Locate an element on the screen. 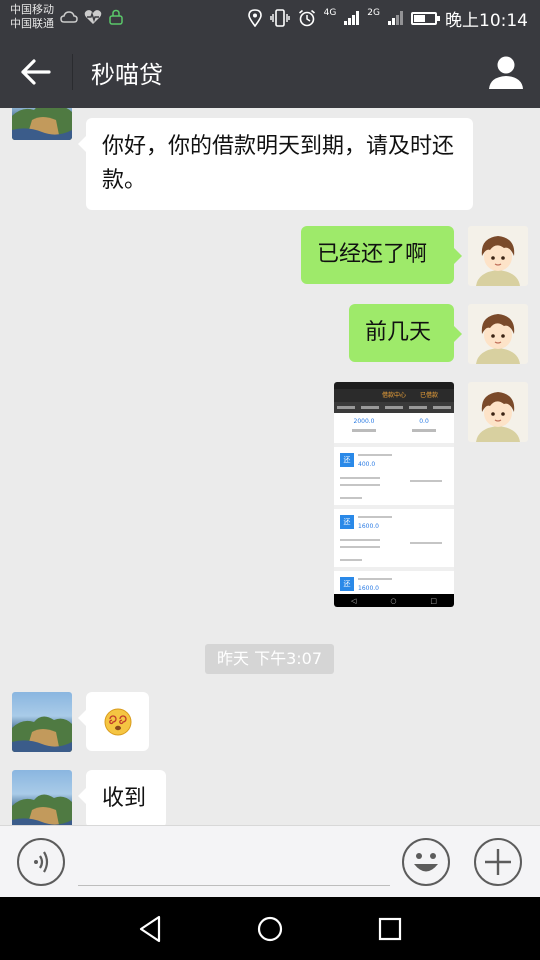 The height and width of the screenshot is (960, 540). heart-rate-icon is located at coordinates (93, 17).